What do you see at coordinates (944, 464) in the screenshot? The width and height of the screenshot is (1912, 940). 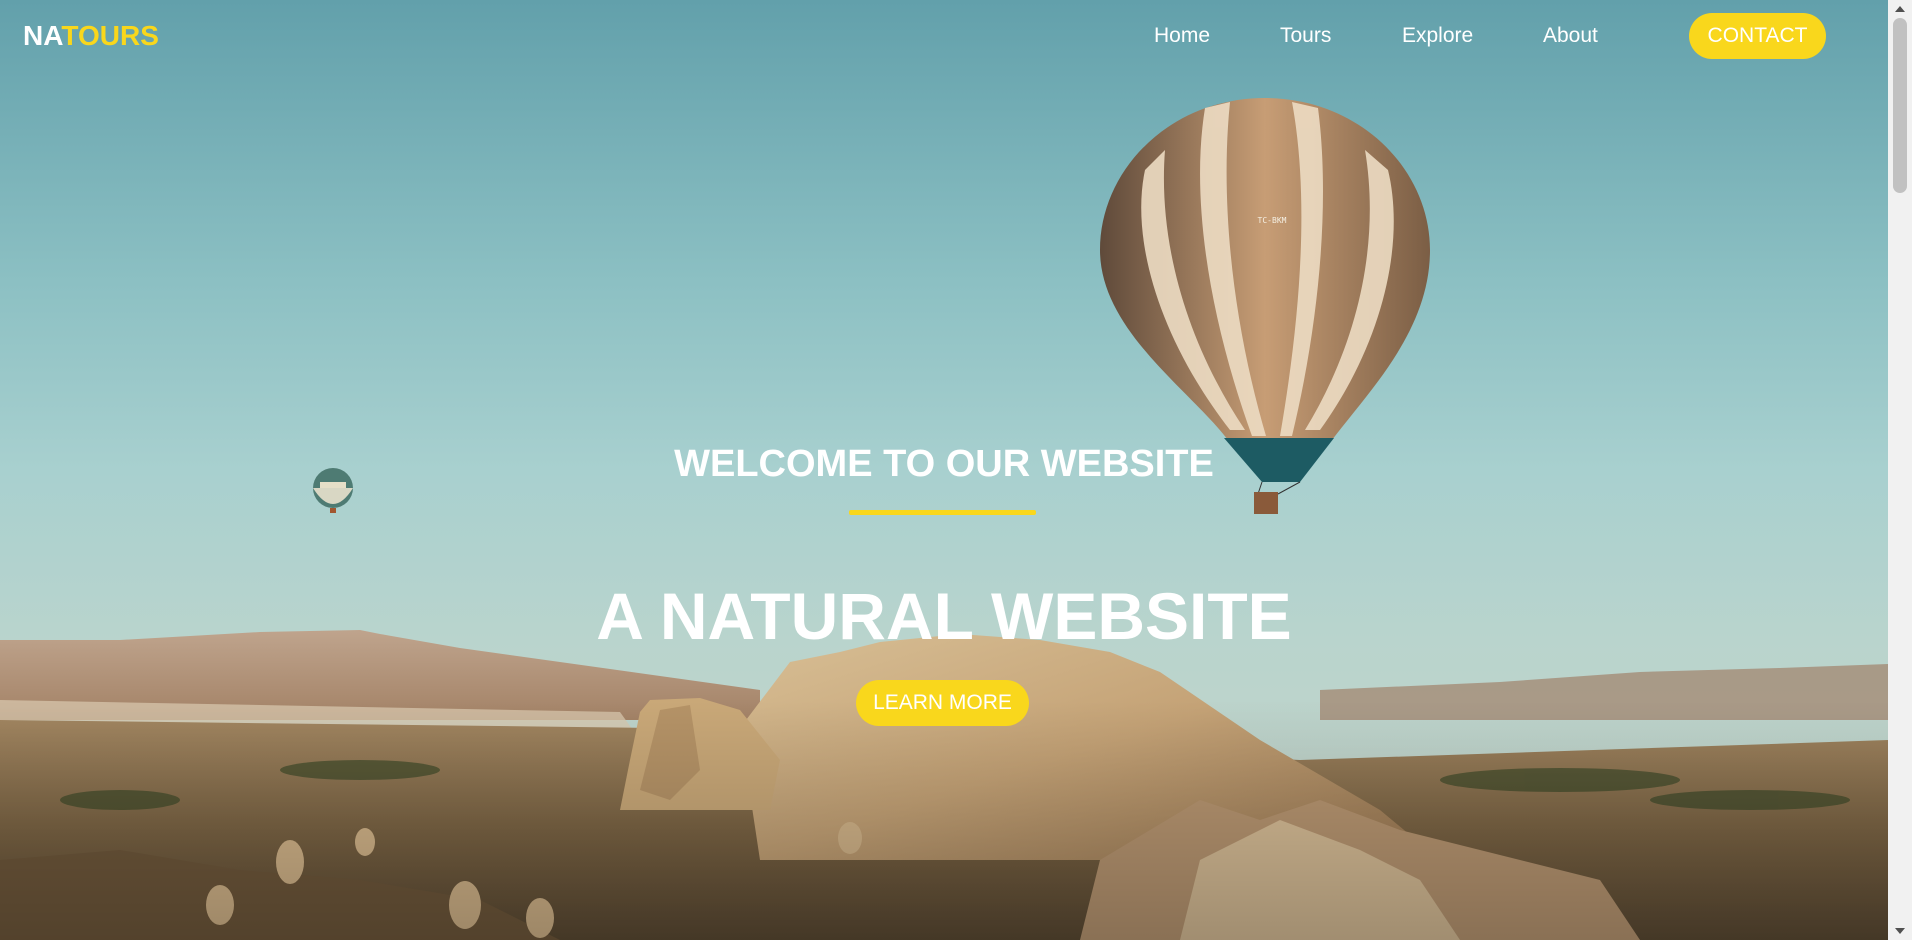 I see `welcome-heading: WELCOME TO OUR WEBSITE` at bounding box center [944, 464].